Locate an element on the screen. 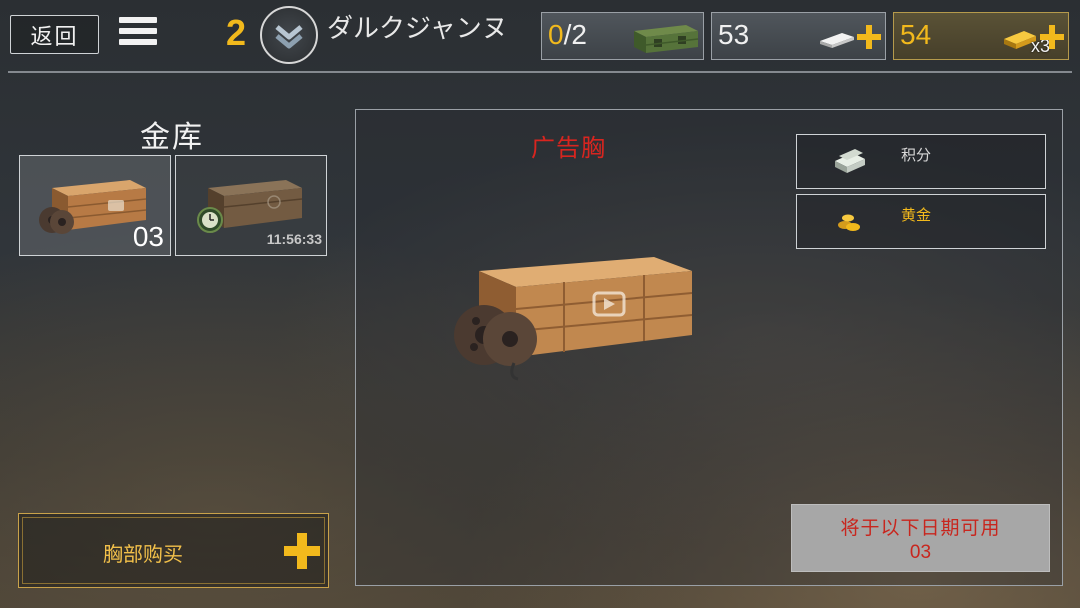 This screenshot has height=608, width=1080. crate-counter: 0/2 is located at coordinates (622, 36).